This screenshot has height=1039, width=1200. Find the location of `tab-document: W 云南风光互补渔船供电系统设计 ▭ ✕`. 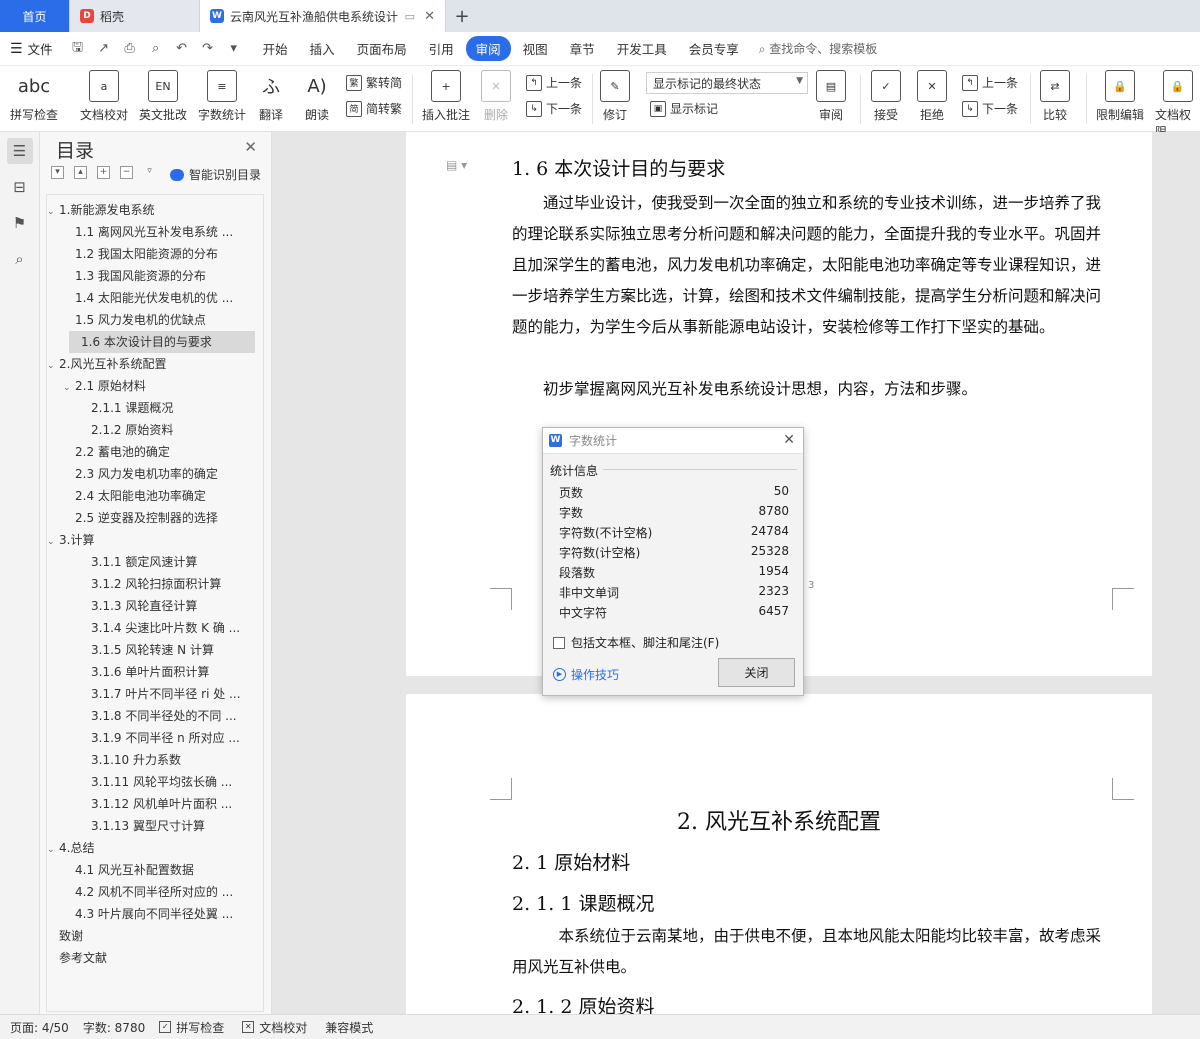

tab-document: W 云南风光互补渔船供电系统设计 ▭ ✕ is located at coordinates (323, 16).